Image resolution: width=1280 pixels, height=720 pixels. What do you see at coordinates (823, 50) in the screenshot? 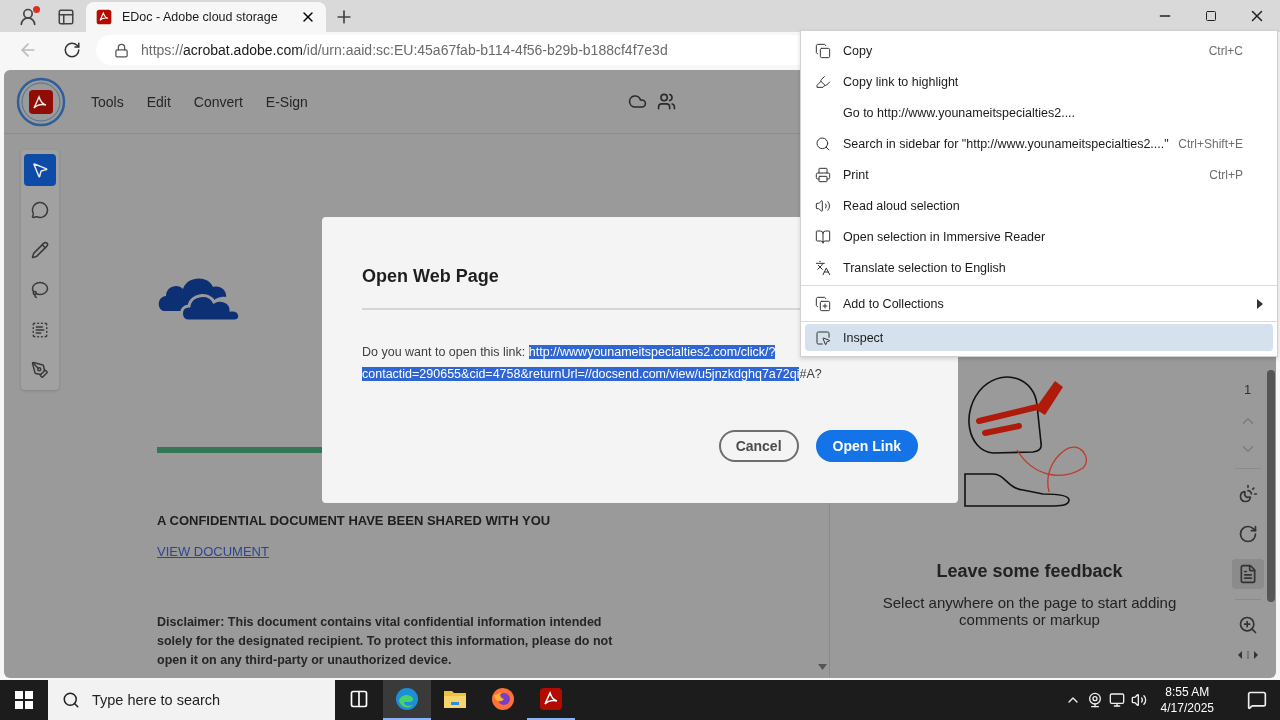
I see `copy-icon` at bounding box center [823, 50].